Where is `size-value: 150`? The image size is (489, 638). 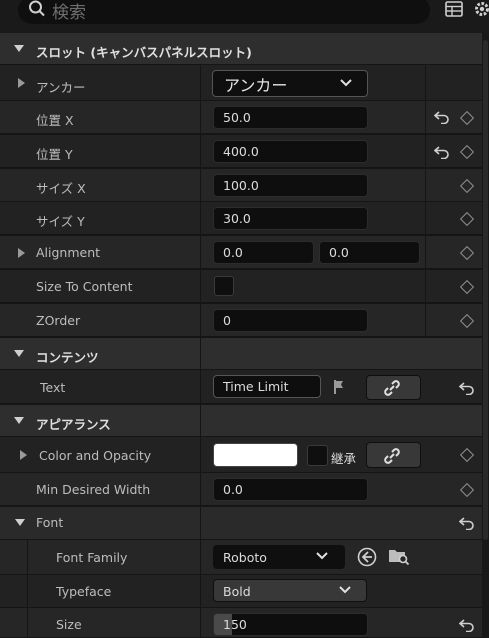
size-value: 150 is located at coordinates (235, 624).